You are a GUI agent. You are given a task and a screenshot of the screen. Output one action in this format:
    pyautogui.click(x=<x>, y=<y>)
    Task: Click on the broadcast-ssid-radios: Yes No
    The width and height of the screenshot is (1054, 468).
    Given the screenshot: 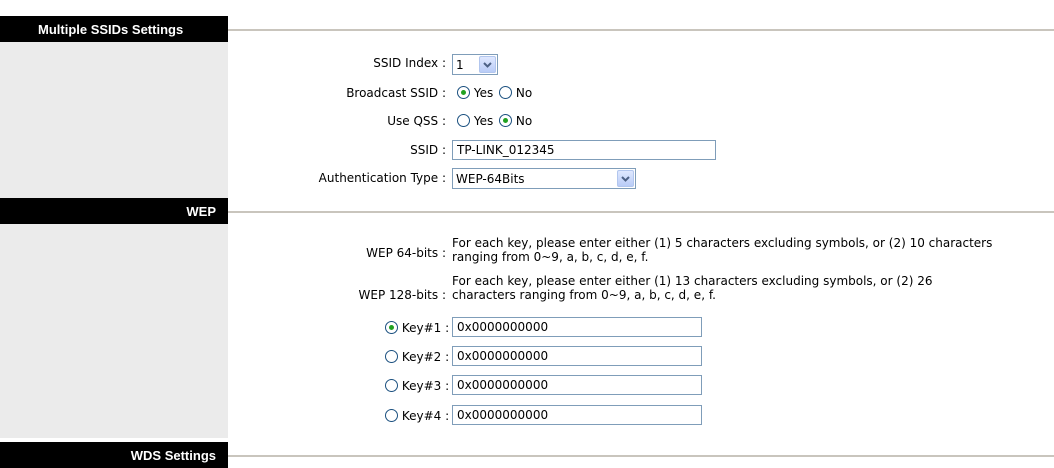 What is the action you would take?
    pyautogui.click(x=494, y=93)
    